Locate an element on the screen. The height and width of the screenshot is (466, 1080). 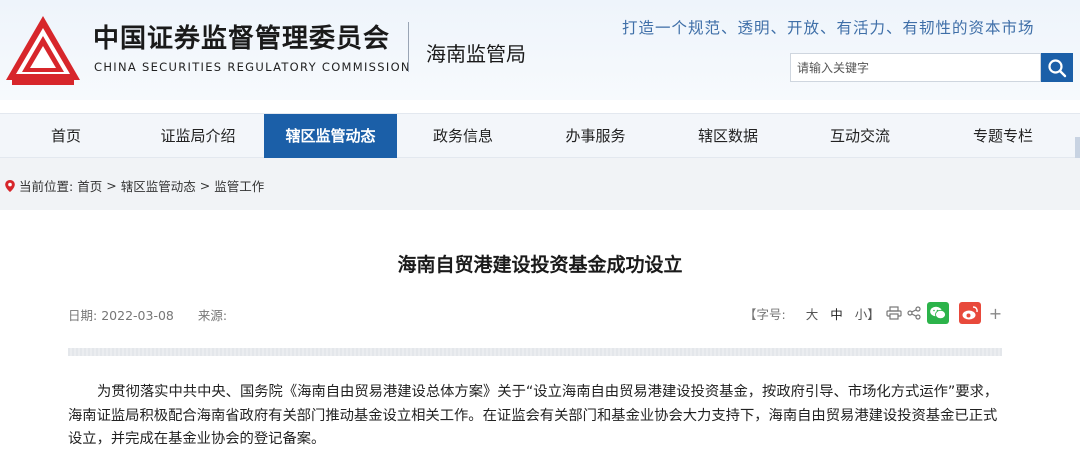
csrc-logo-icon is located at coordinates (43, 50).